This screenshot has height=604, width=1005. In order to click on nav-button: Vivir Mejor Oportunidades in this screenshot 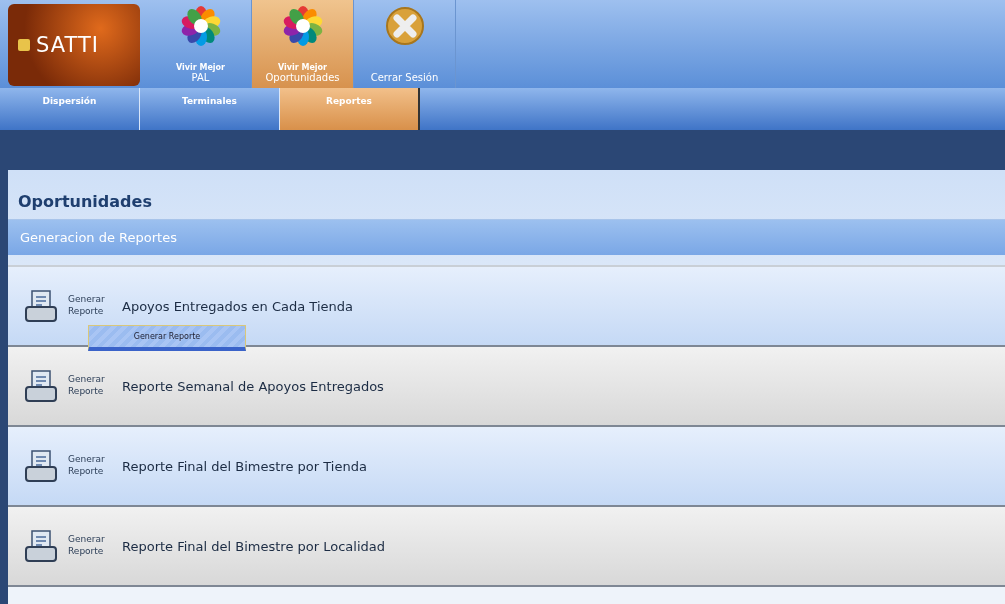, I will do `click(303, 44)`.